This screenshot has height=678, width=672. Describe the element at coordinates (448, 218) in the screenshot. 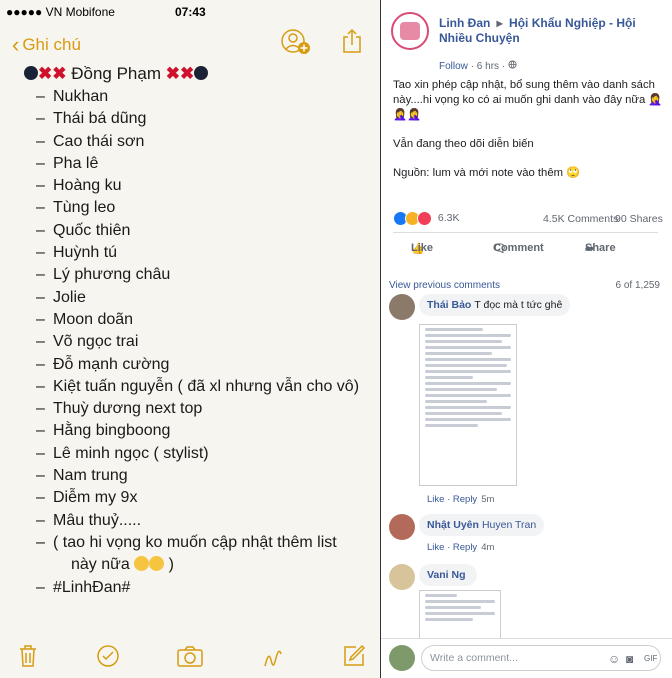

I see `reactions-count: 6.3K` at that location.